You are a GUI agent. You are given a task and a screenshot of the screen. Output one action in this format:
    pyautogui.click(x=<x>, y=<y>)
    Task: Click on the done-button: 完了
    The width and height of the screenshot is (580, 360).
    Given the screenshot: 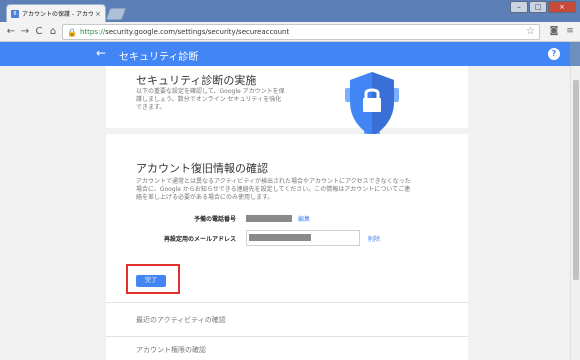 What is the action you would take?
    pyautogui.click(x=151, y=281)
    